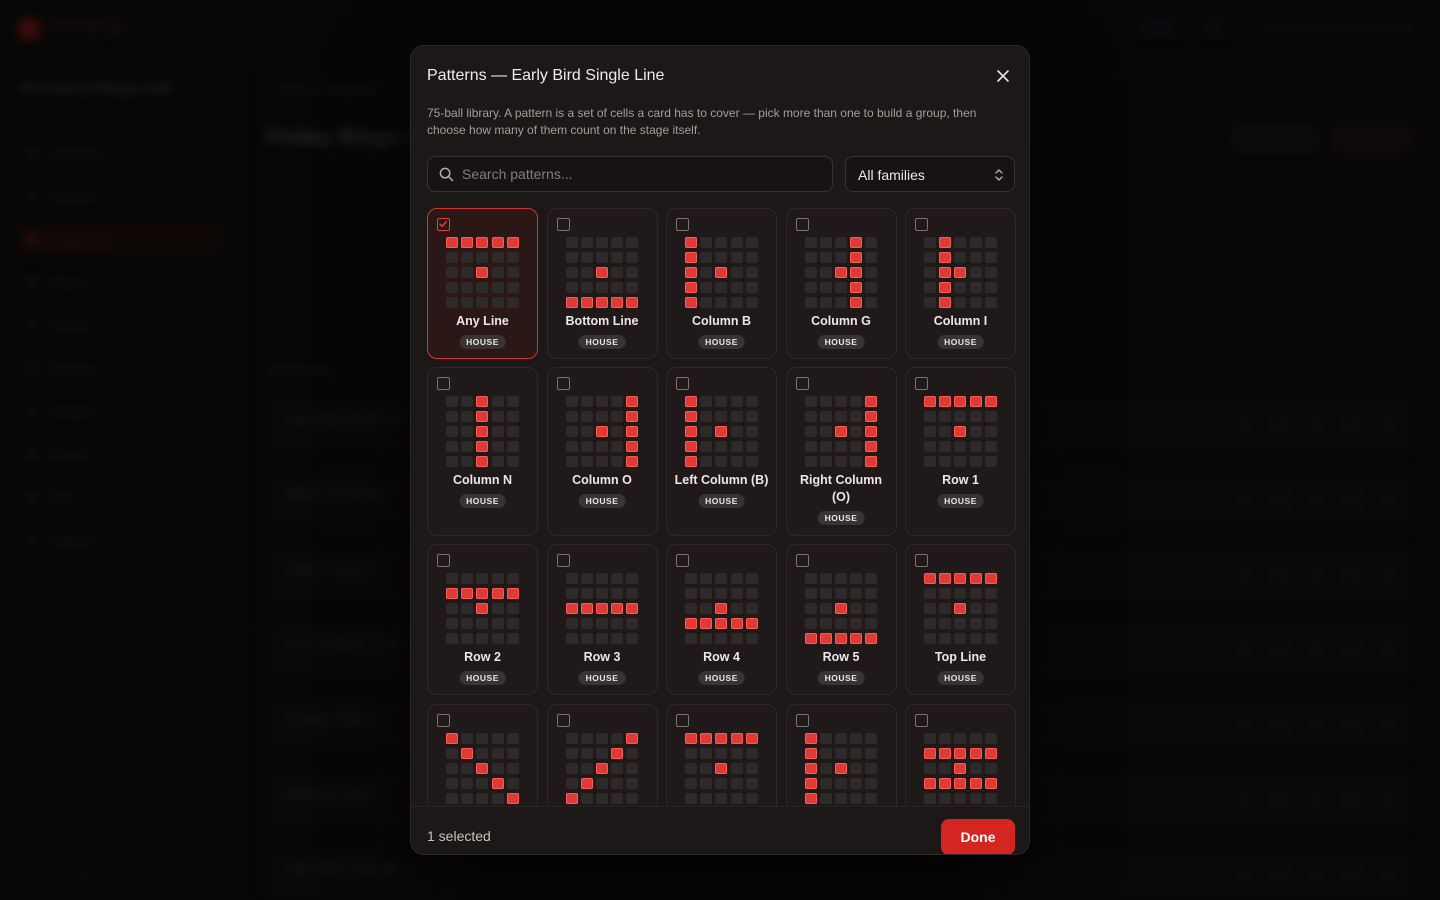  Describe the element at coordinates (482, 619) in the screenshot. I see `pattern-card: Row 2 HOUSE` at that location.